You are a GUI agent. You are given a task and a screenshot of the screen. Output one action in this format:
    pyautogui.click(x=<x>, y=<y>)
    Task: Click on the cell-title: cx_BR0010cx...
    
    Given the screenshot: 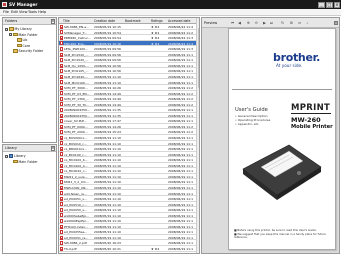 What is the action you would take?
    pyautogui.click(x=75, y=149)
    